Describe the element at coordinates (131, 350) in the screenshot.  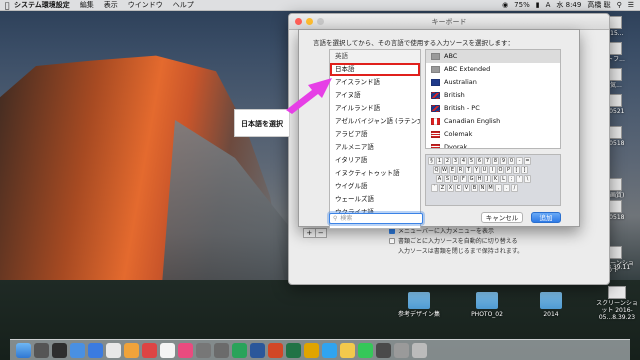
I see `photos-icon` at that location.